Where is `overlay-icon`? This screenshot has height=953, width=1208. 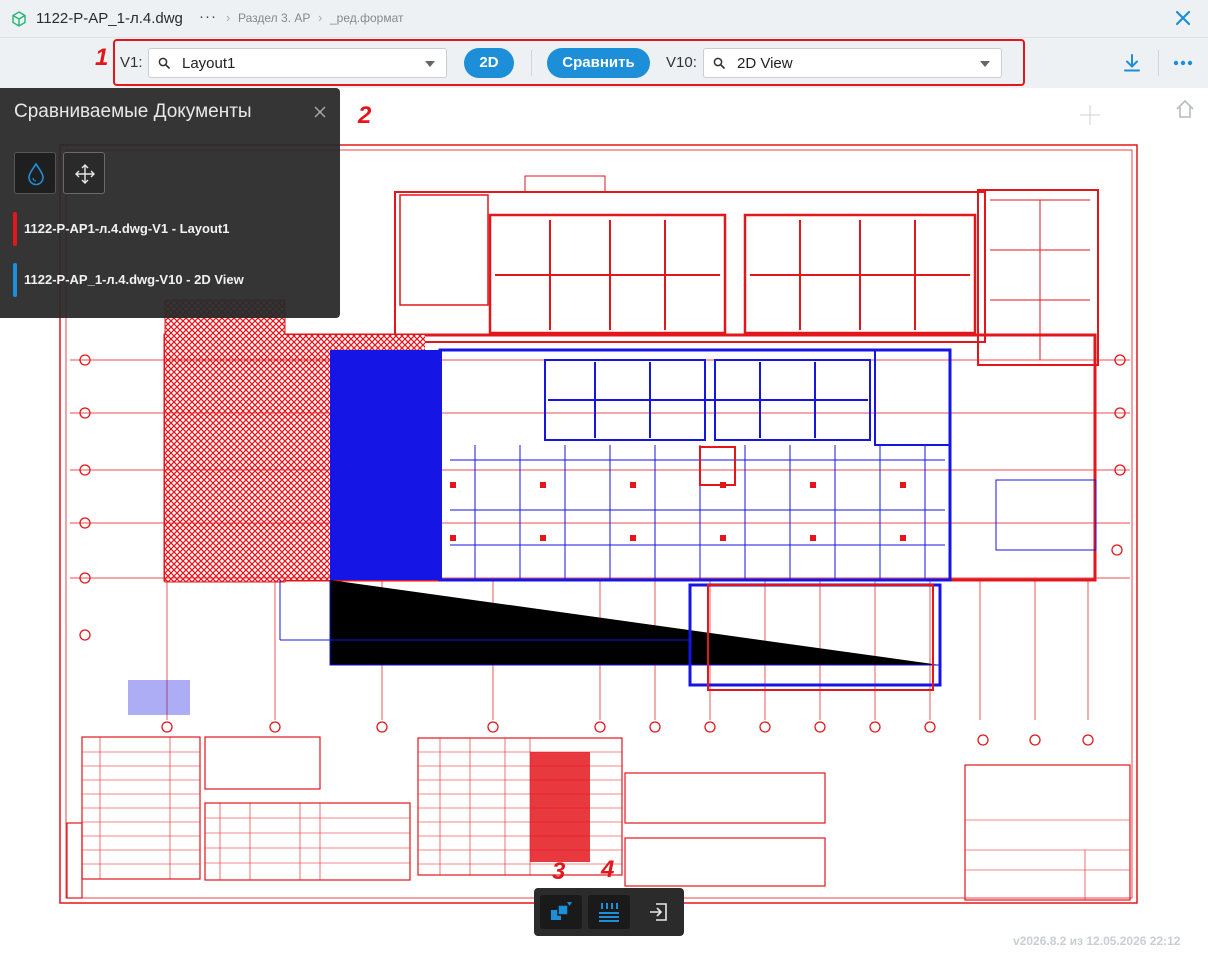 overlay-icon is located at coordinates (561, 911).